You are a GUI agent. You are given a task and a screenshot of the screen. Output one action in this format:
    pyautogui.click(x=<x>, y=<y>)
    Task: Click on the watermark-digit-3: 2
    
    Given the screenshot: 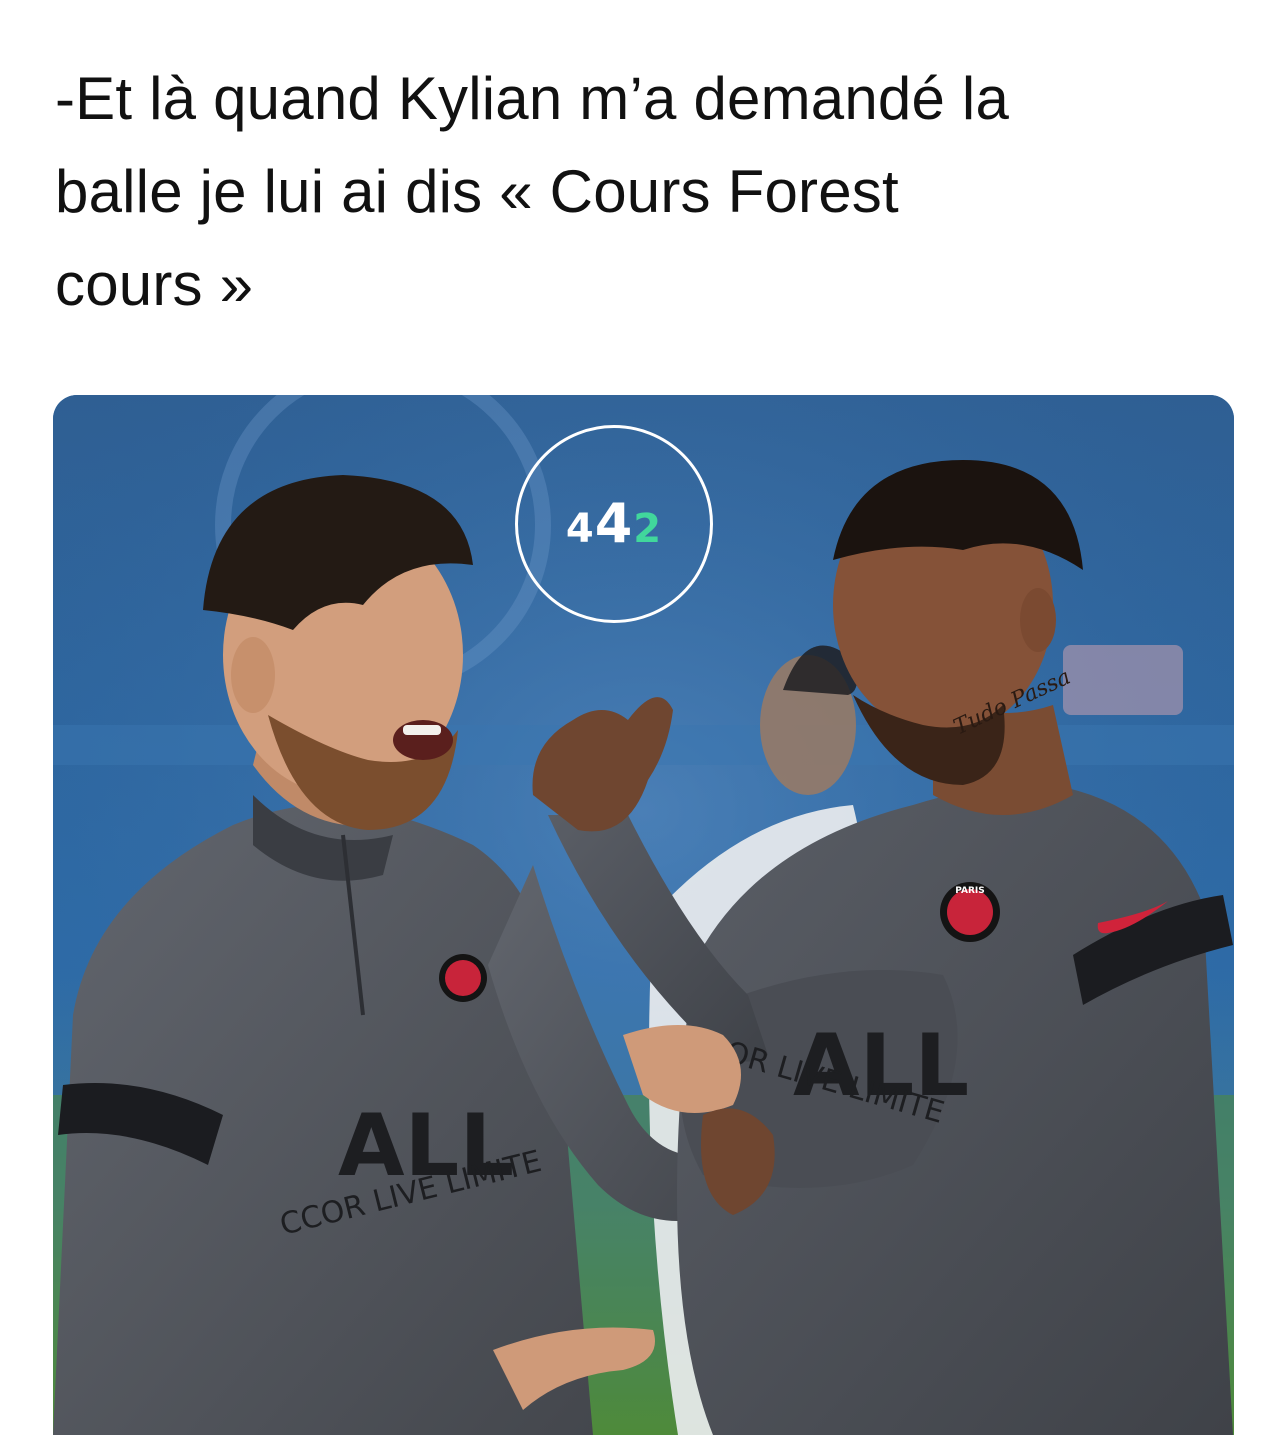 What is the action you would take?
    pyautogui.click(x=648, y=528)
    